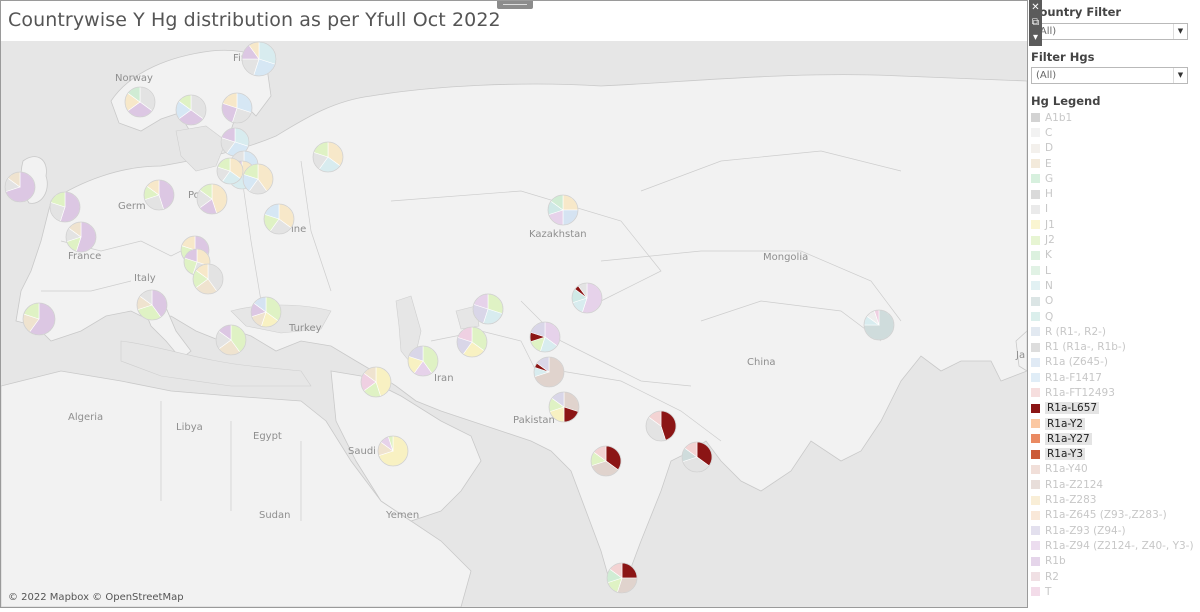  What do you see at coordinates (1065, 454) in the screenshot?
I see `legend-label: R1a-Y3` at bounding box center [1065, 454].